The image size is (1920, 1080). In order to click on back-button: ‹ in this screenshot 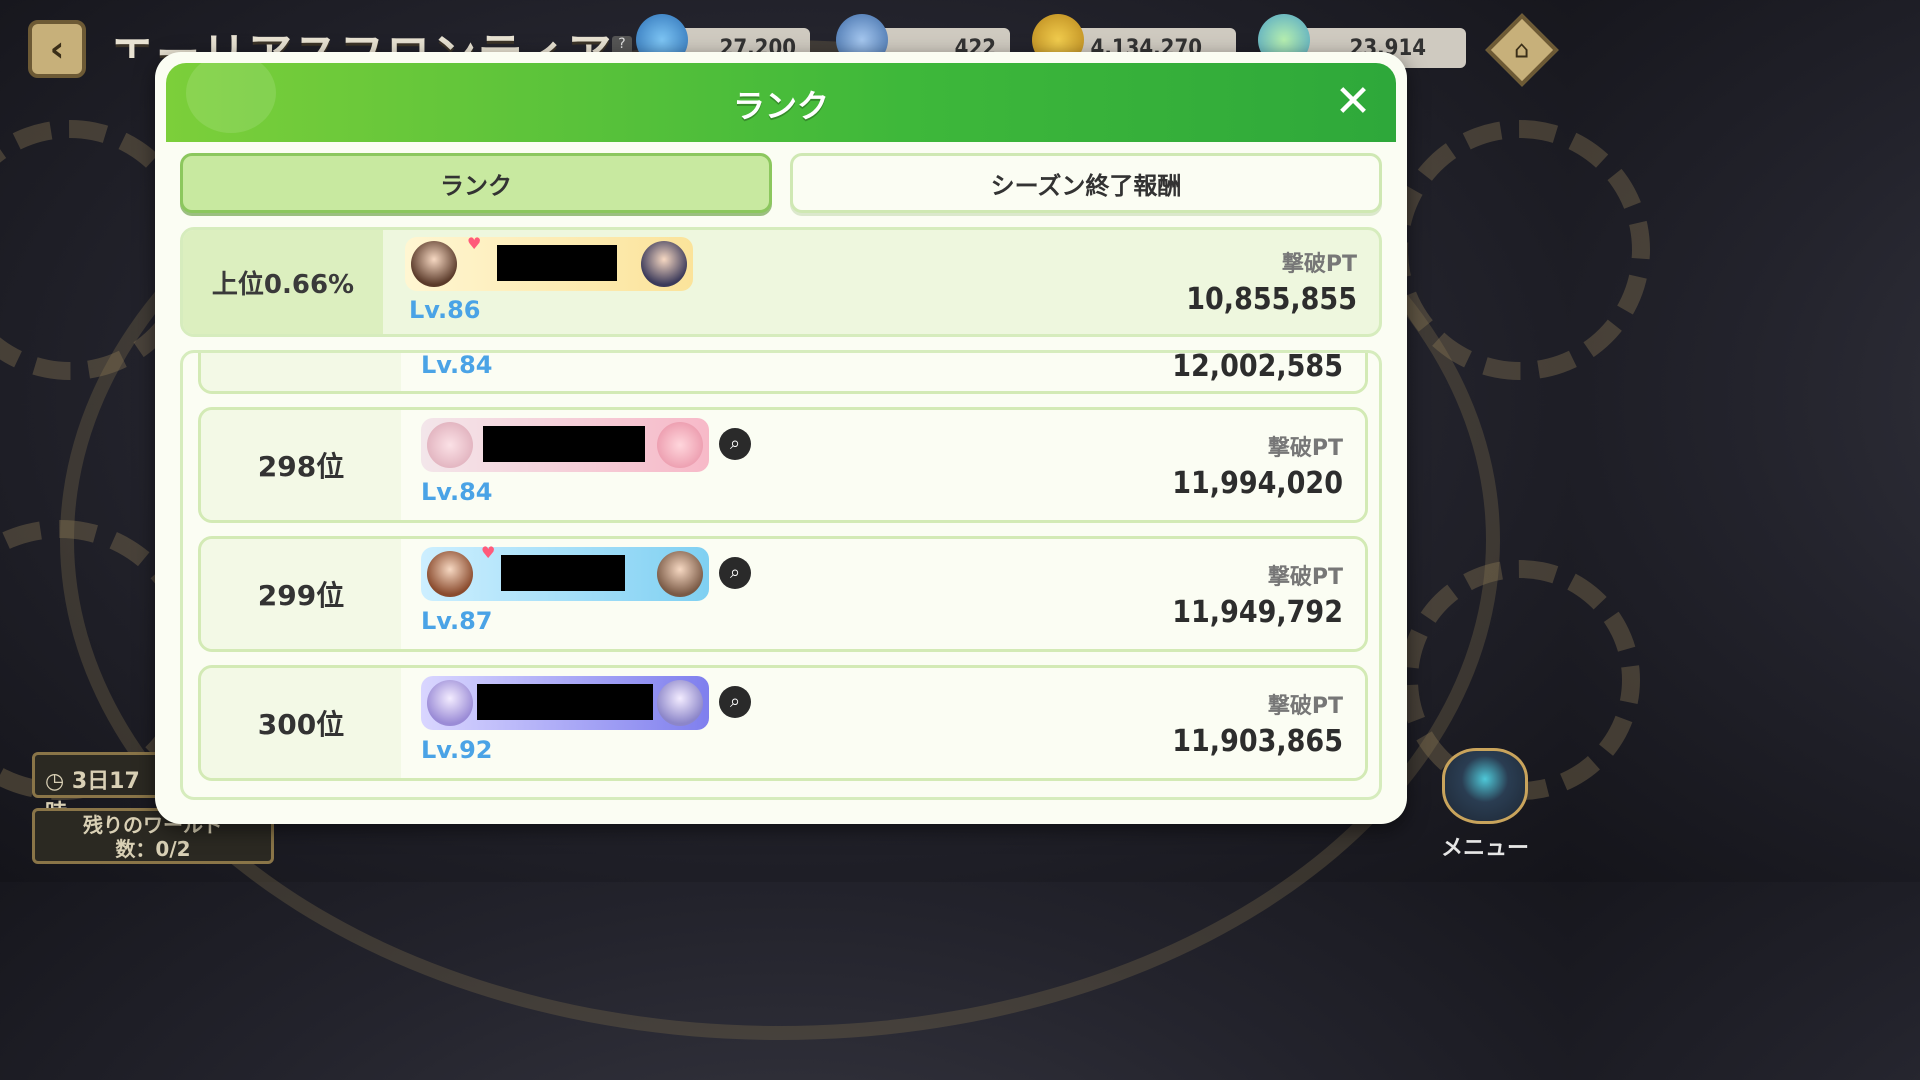, I will do `click(57, 49)`.